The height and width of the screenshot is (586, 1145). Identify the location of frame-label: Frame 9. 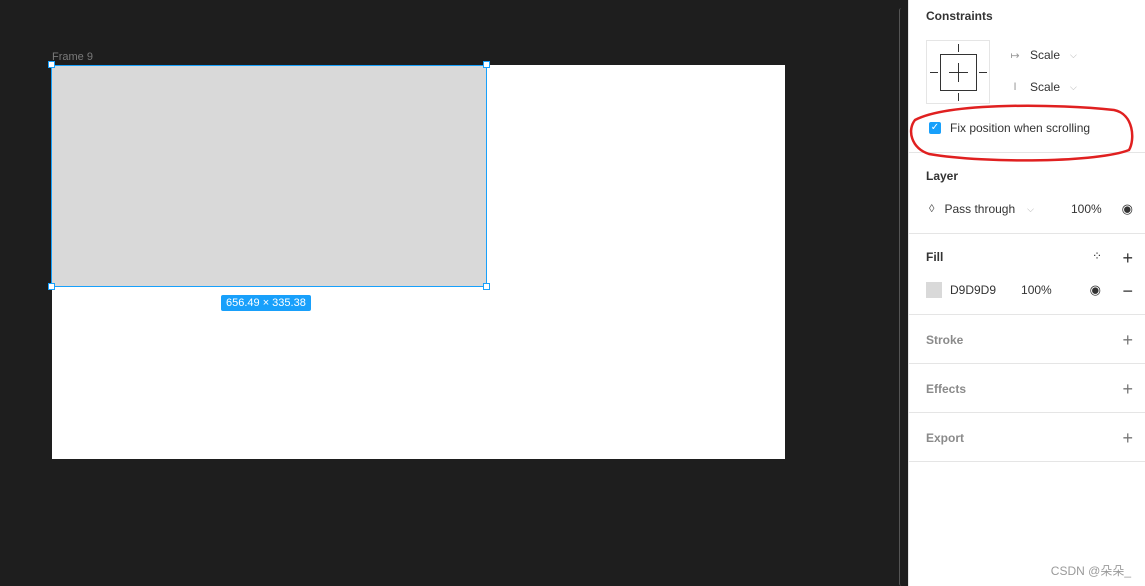
(72, 57).